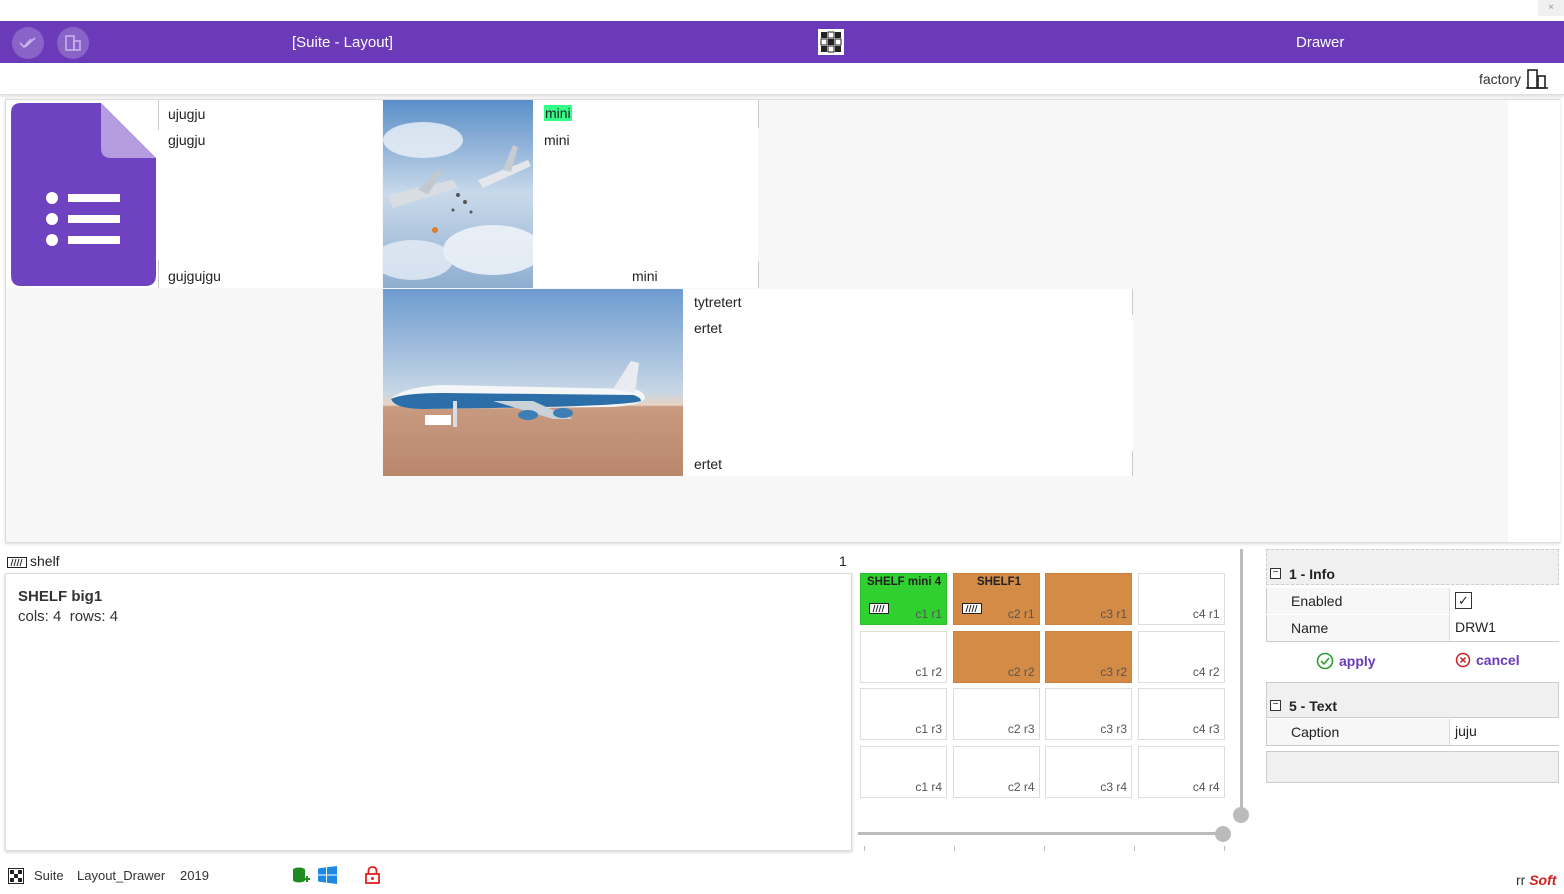 The image size is (1564, 894). Describe the element at coordinates (782, 42) in the screenshot. I see `title-bar: [Suite - Layout] Drawer` at that location.